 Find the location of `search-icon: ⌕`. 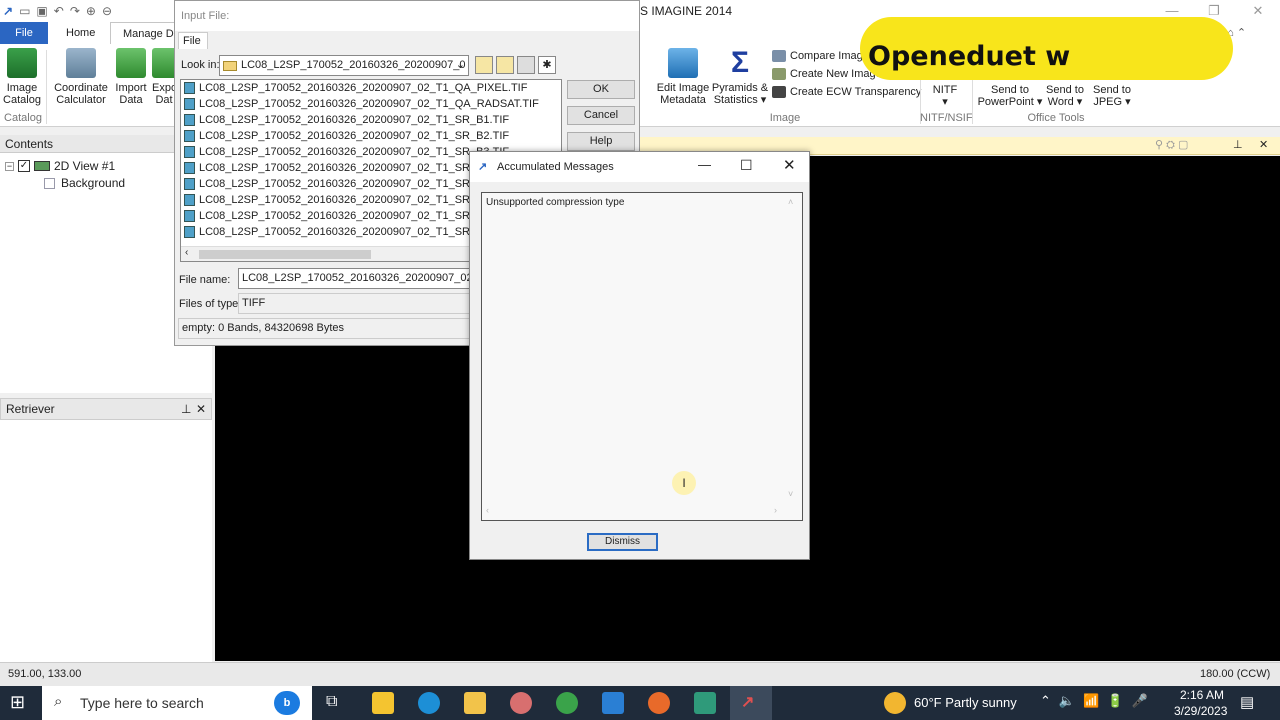

search-icon: ⌕ is located at coordinates (58, 701).